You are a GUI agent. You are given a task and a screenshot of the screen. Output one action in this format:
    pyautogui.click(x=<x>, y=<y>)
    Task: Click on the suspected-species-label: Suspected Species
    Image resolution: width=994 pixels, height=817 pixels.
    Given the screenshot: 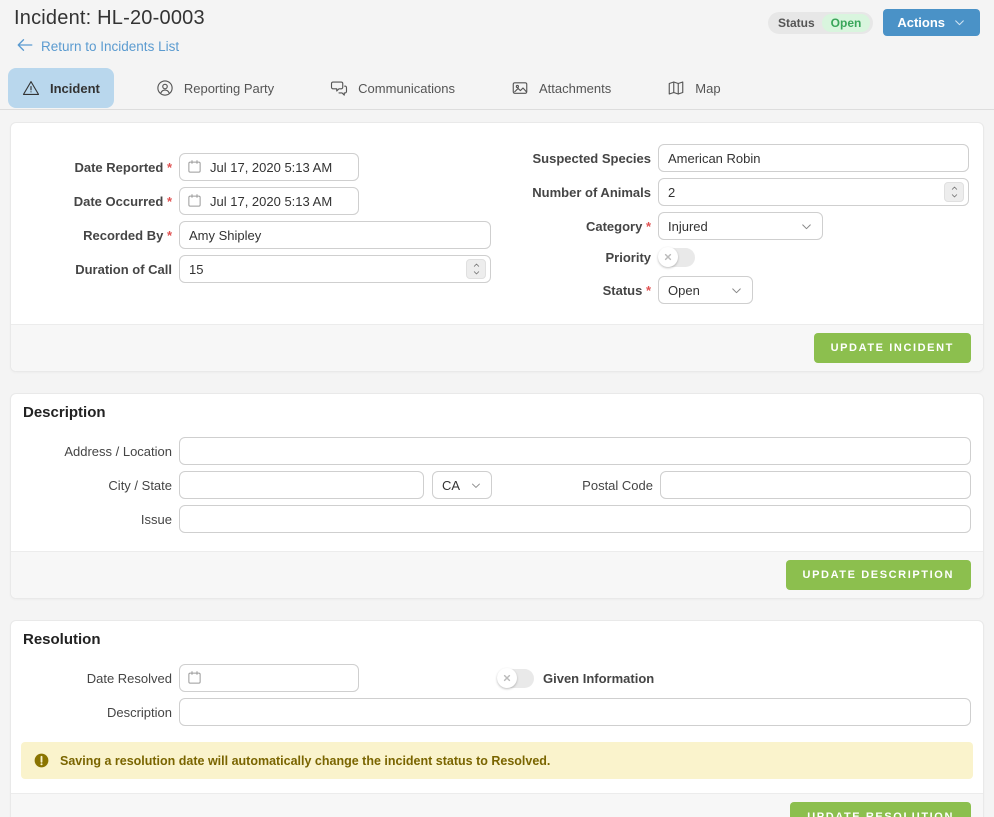 What is the action you would take?
    pyautogui.click(x=592, y=158)
    